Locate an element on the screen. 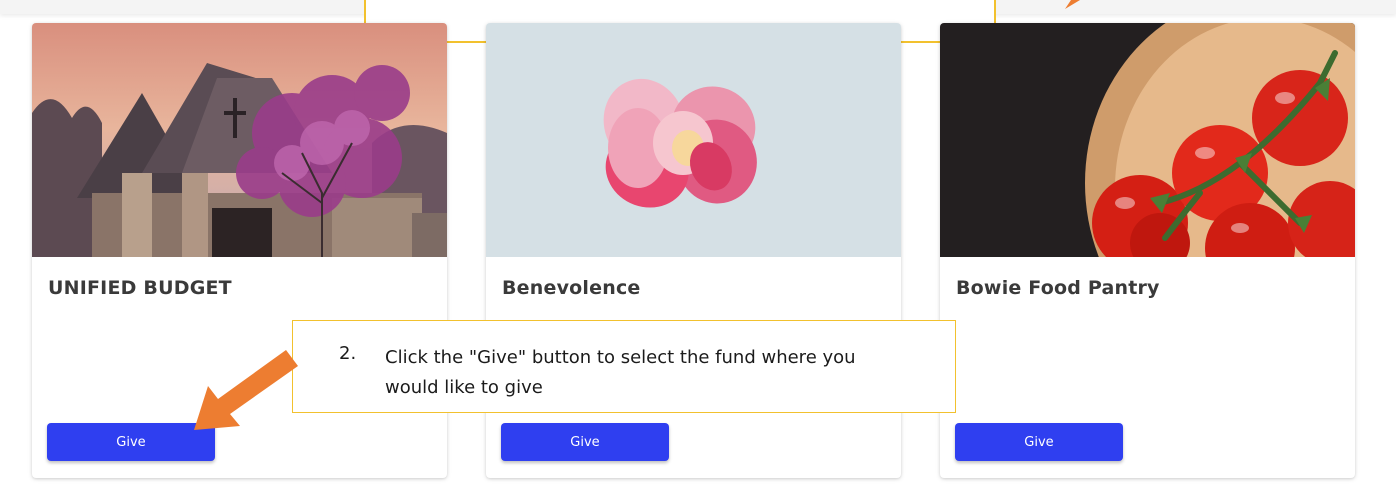  fund-title: UNIFIED BUDGET is located at coordinates (140, 288).